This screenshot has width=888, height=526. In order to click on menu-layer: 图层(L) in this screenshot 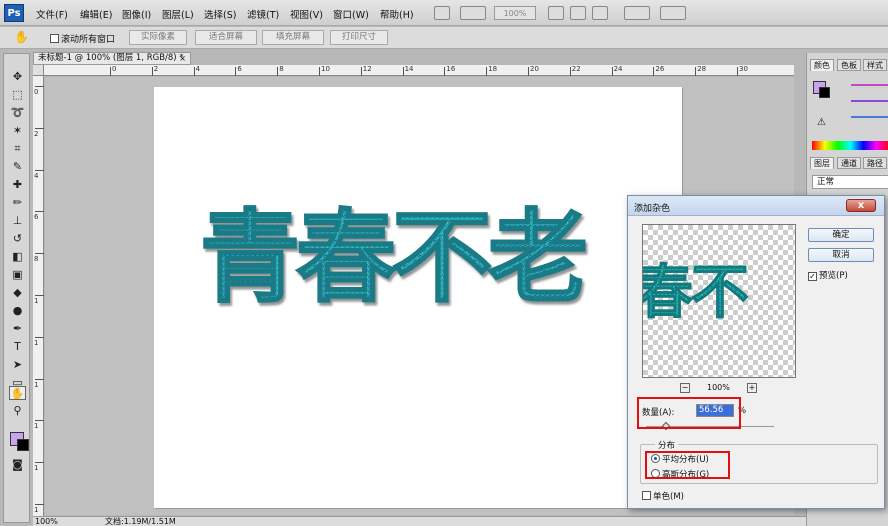, I will do `click(178, 14)`.